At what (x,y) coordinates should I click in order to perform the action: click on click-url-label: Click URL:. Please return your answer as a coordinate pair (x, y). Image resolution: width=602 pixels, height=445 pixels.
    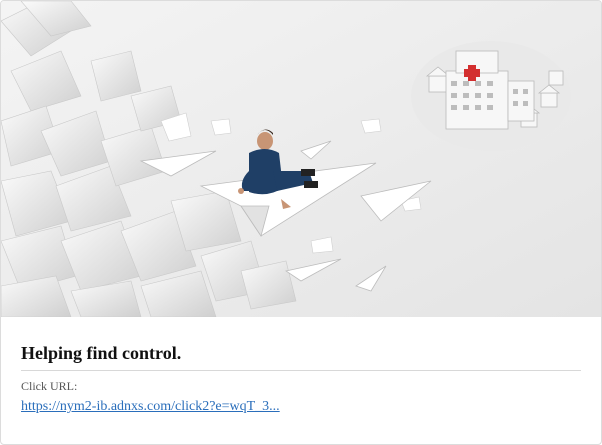
    Looking at the image, I should click on (49, 386).